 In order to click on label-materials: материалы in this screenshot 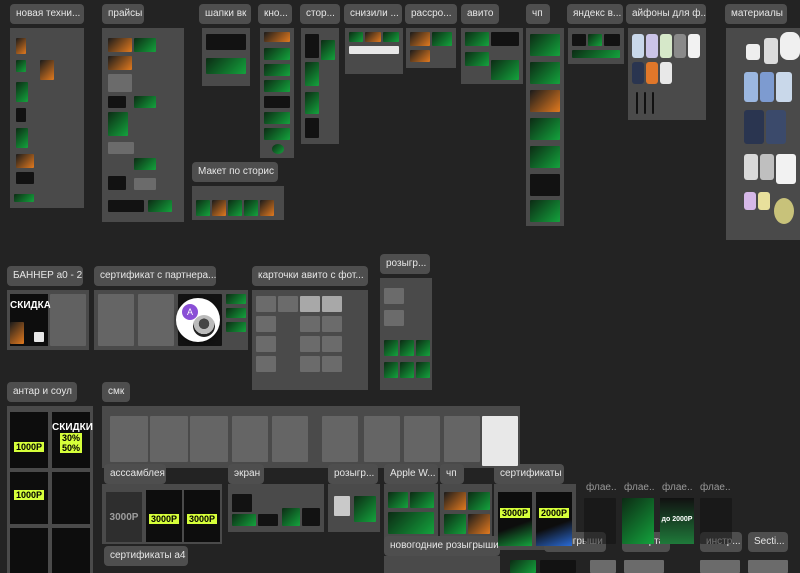, I will do `click(756, 14)`.